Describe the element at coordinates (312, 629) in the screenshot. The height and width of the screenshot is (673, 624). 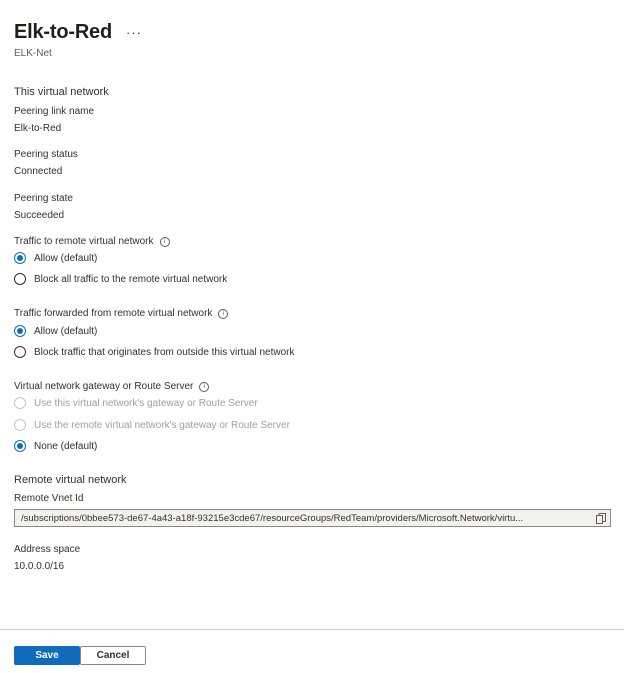
I see `footer-divider` at that location.